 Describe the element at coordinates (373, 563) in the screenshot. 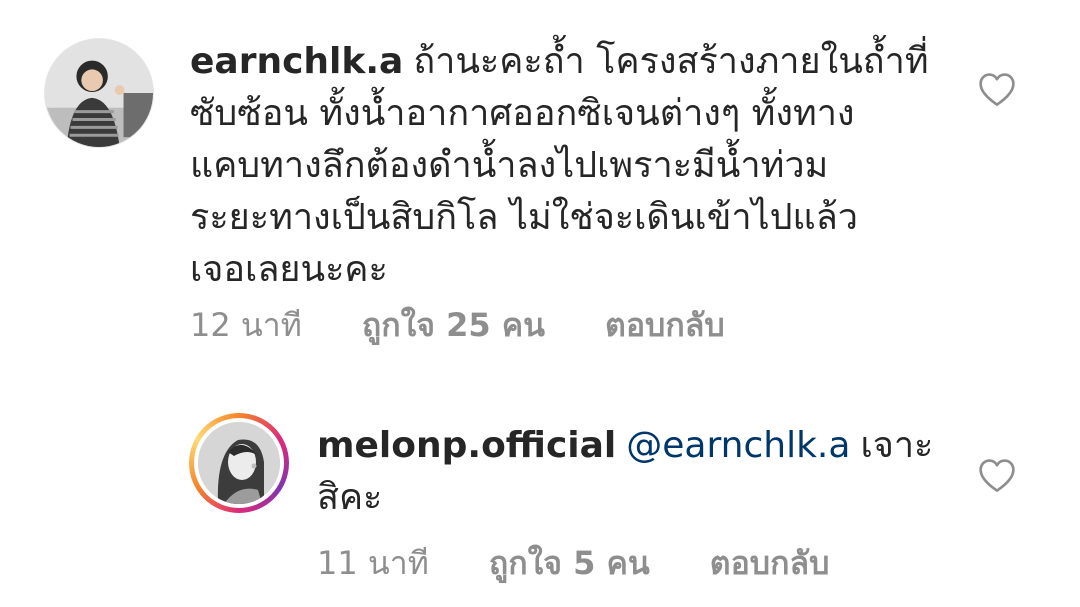

I see `comment-timestamp: 11 นาที` at that location.